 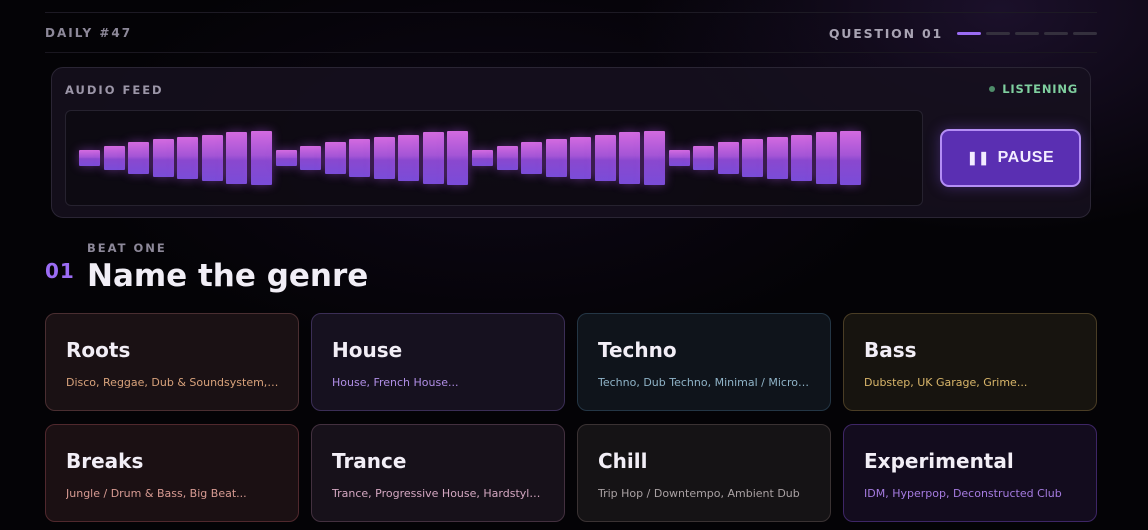 What do you see at coordinates (571, 12) in the screenshot?
I see `top-divider` at bounding box center [571, 12].